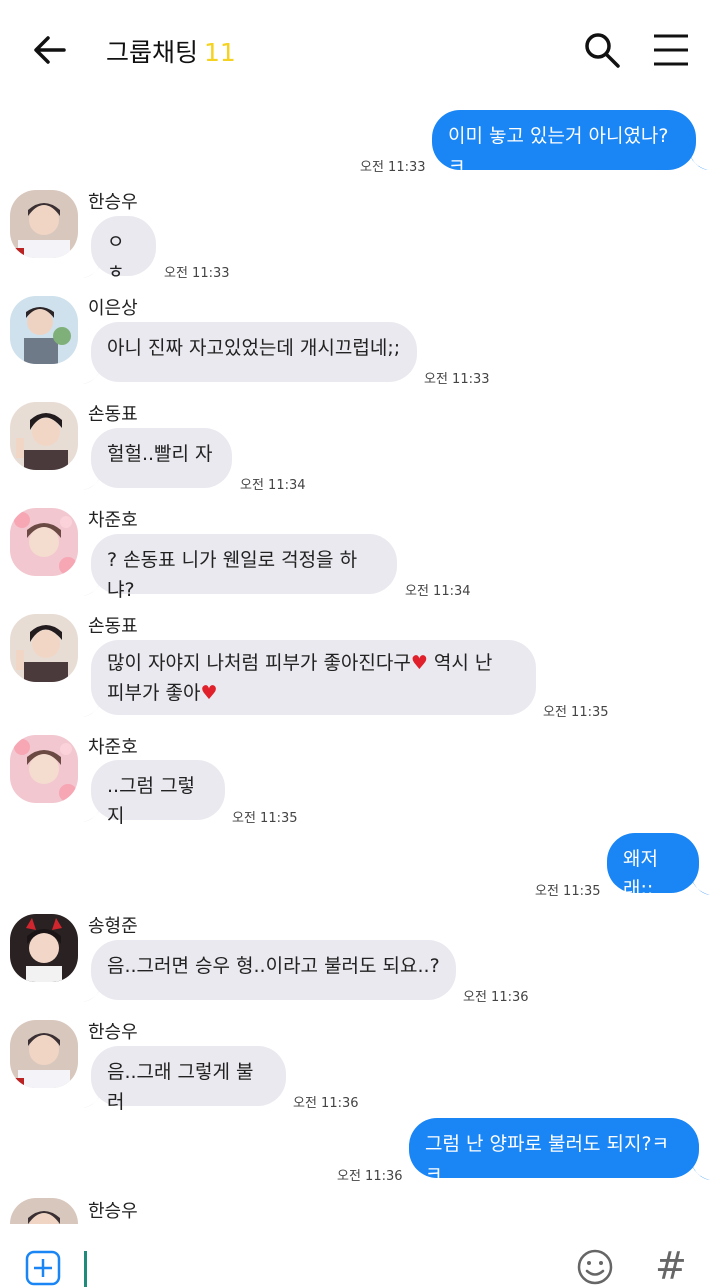 This screenshot has height=1288, width=720. I want to click on emoji-icon, so click(595, 1267).